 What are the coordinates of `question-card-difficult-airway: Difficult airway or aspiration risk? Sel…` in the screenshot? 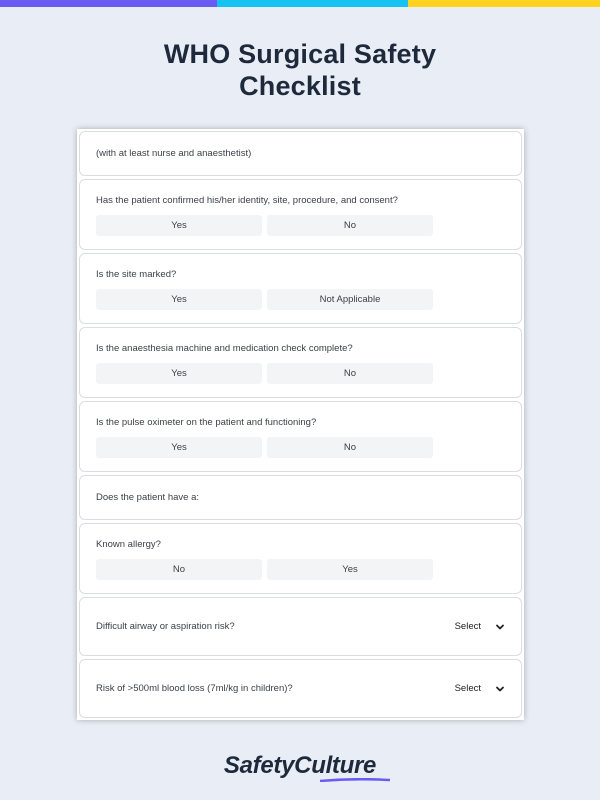 It's located at (300, 626).